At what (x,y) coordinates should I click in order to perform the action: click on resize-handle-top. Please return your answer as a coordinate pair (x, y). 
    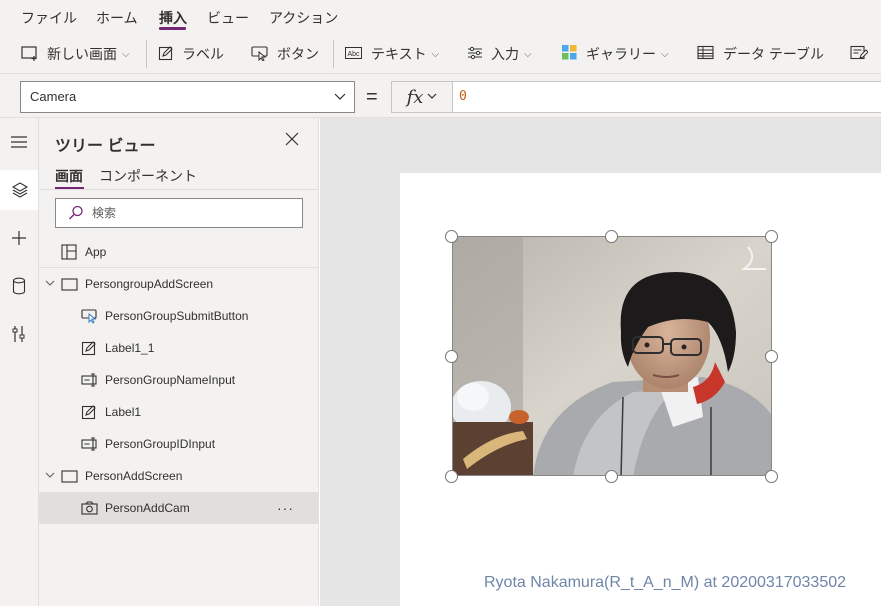
    Looking at the image, I should click on (611, 236).